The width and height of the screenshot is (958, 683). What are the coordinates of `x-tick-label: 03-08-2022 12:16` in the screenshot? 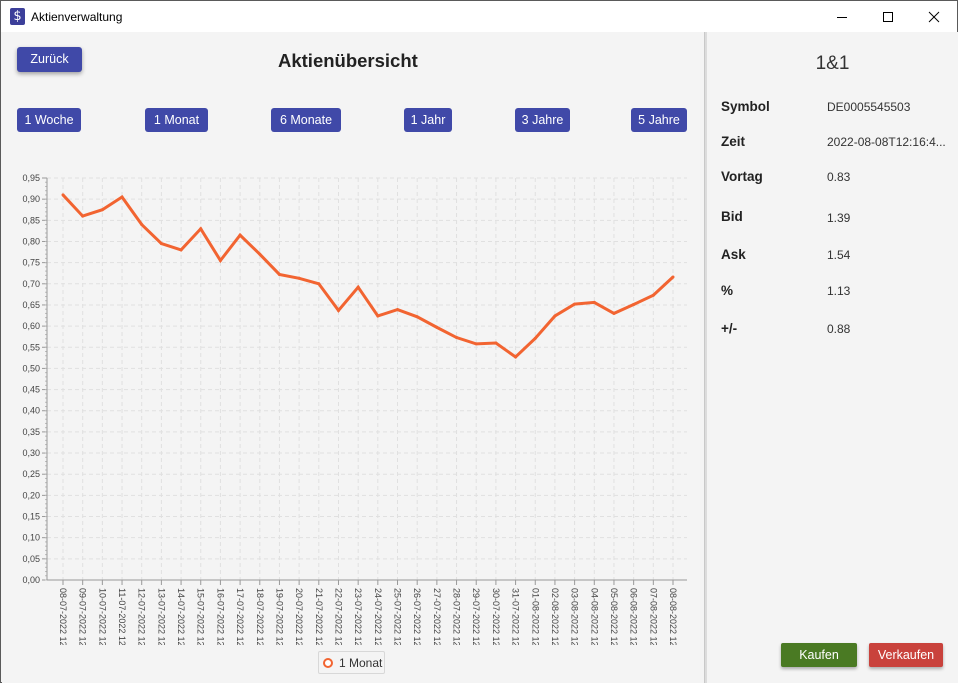 It's located at (575, 616).